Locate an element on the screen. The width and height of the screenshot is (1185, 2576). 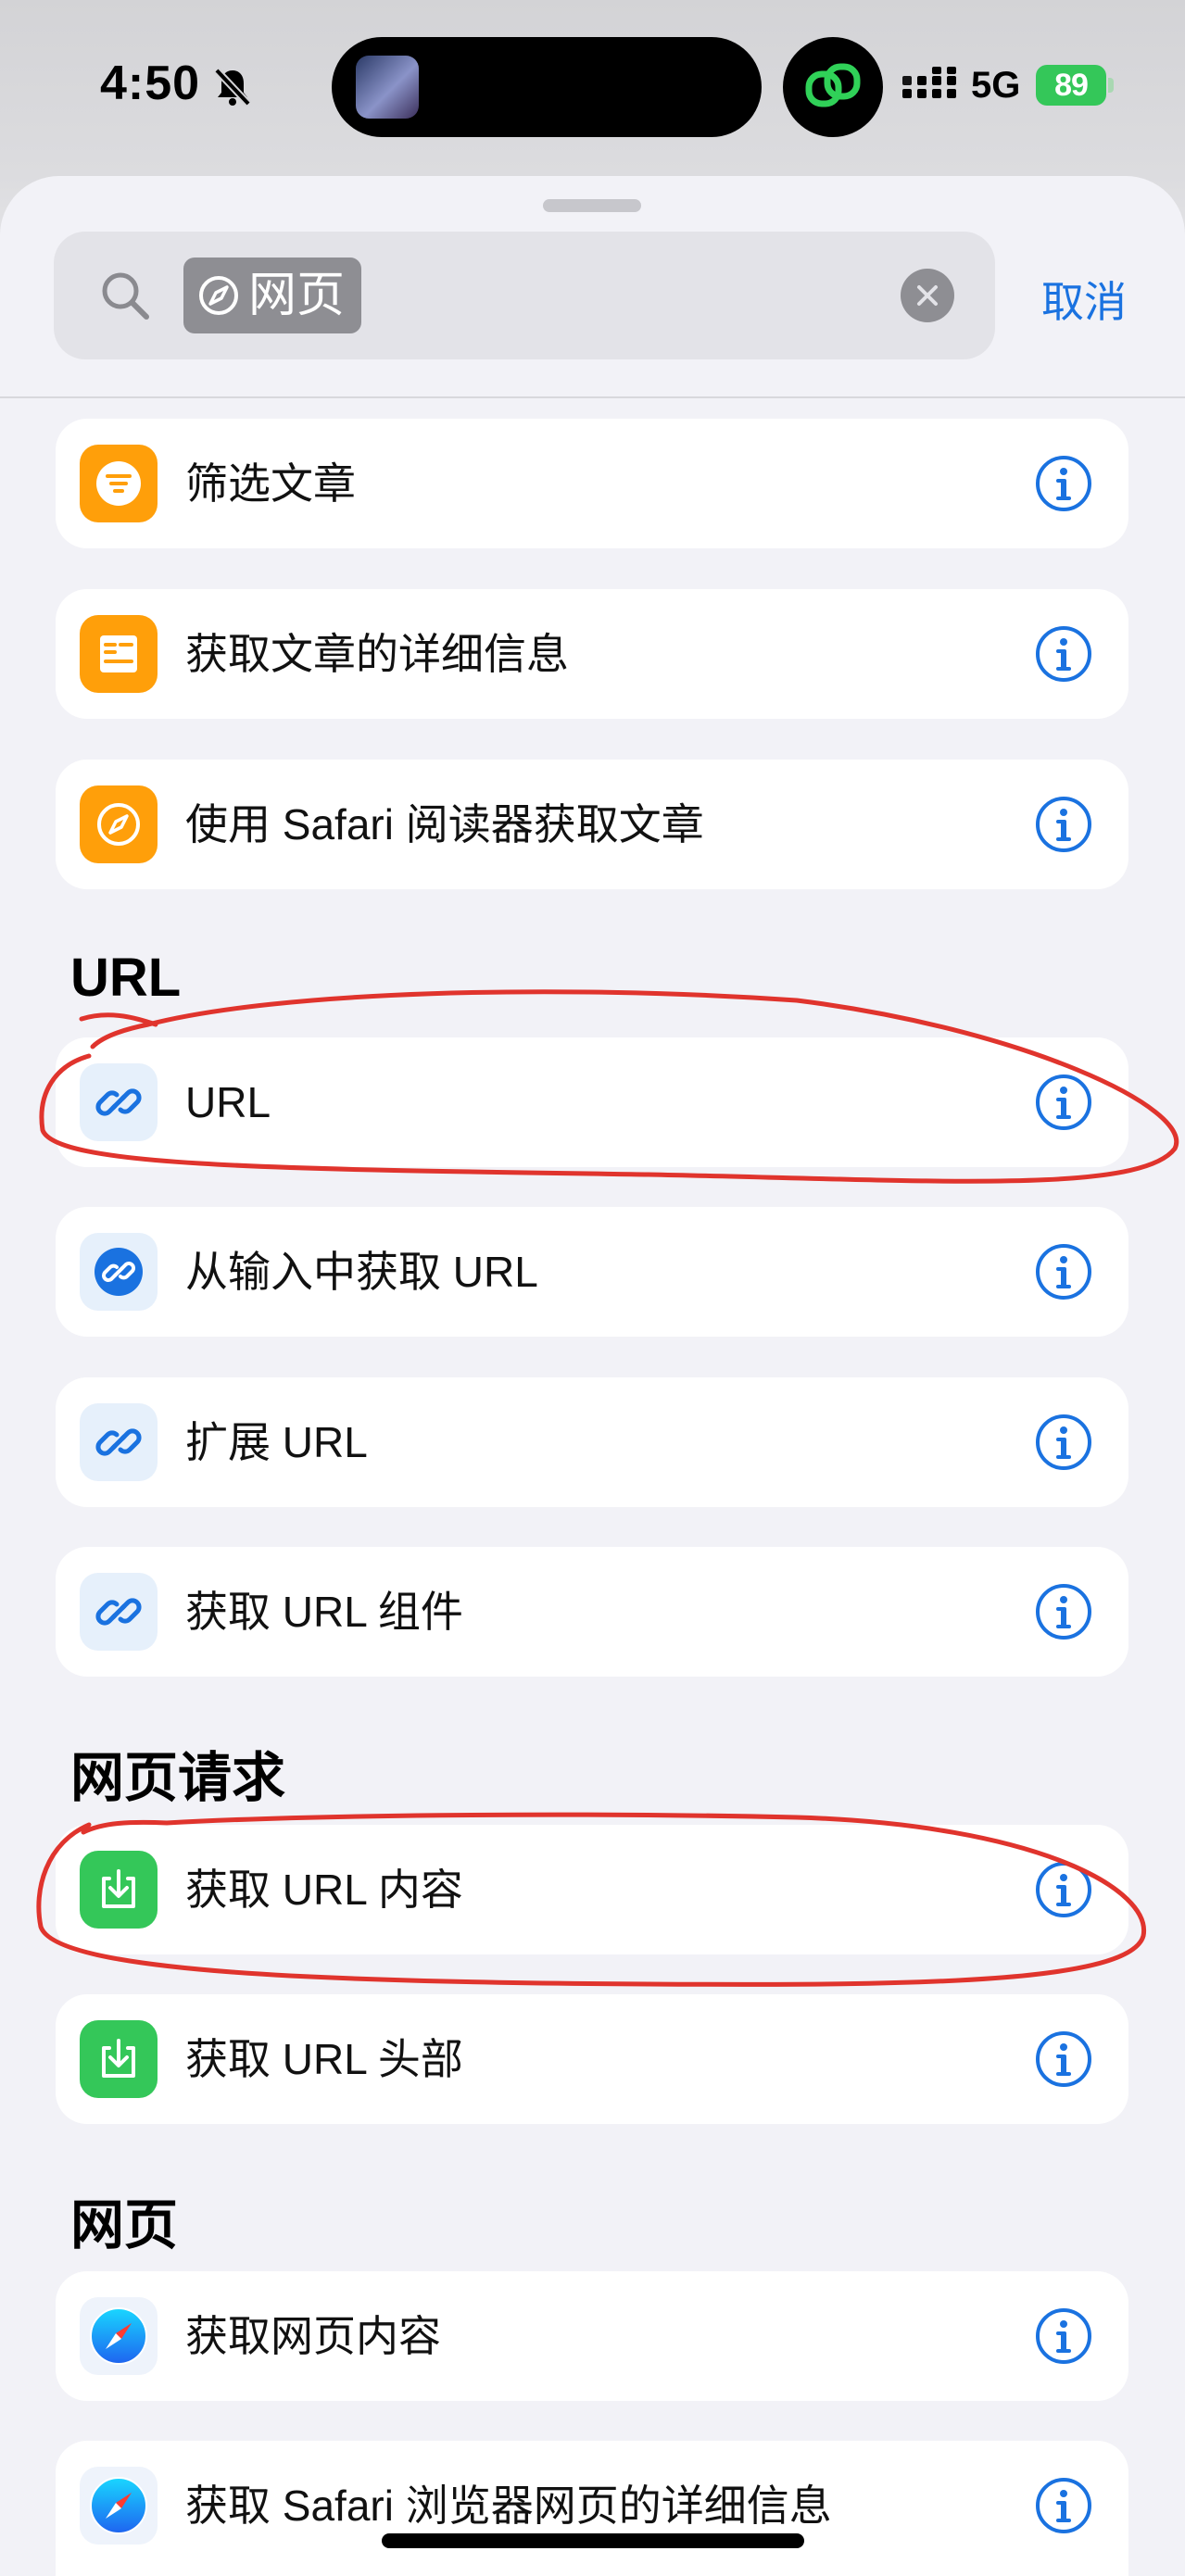
hotspot-indicator is located at coordinates (833, 87).